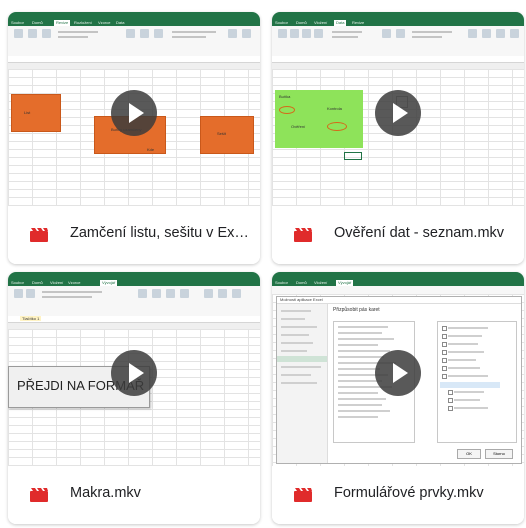 This screenshot has width=526, height=528. I want to click on shape-validation: Buňka Kontrola Ověření, so click(319, 119).